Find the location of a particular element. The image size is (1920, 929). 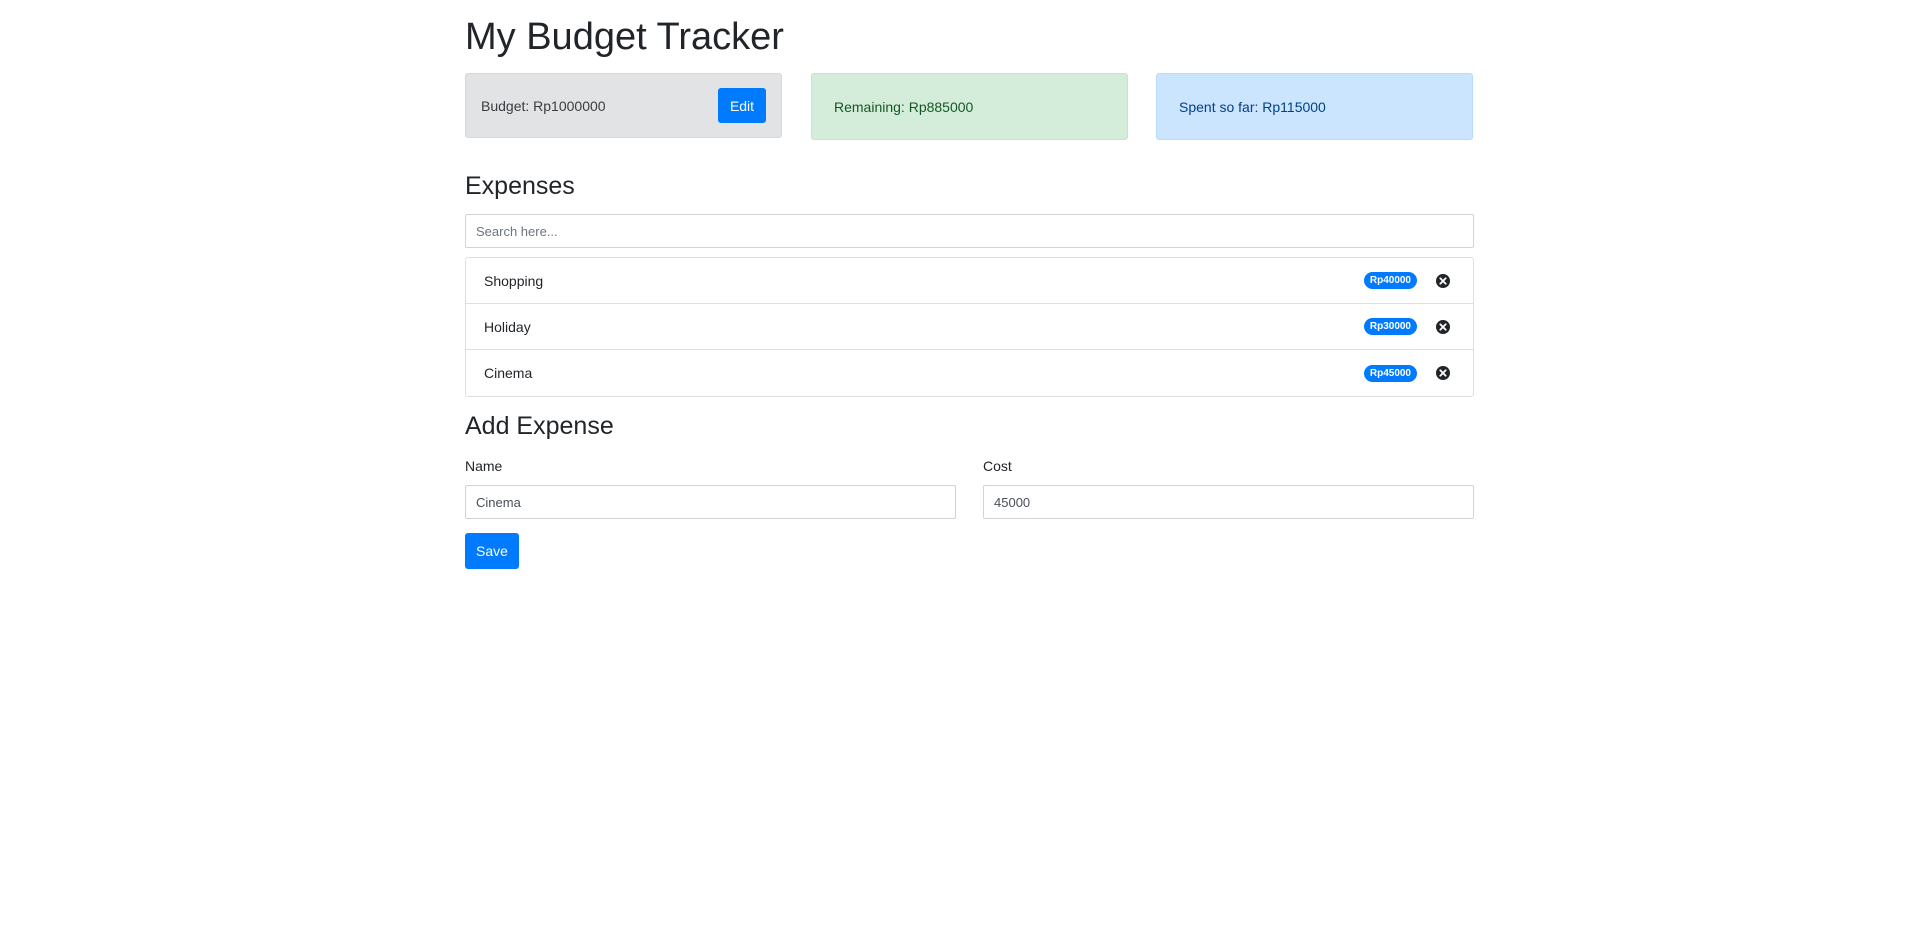

add-expense-heading: Add Expense is located at coordinates (539, 426).